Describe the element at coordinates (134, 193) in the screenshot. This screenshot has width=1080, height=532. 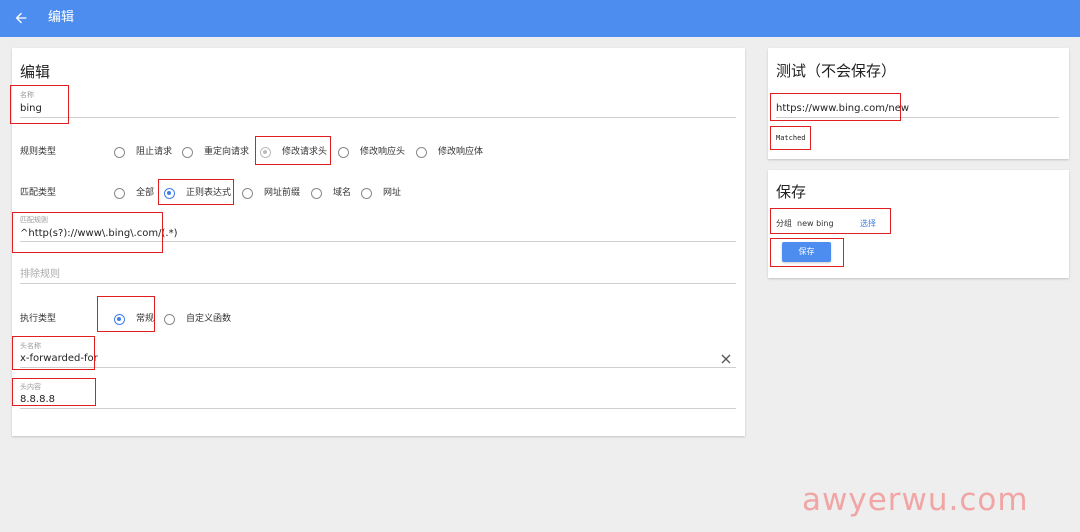
I see `match-type-option-all: 全部` at that location.